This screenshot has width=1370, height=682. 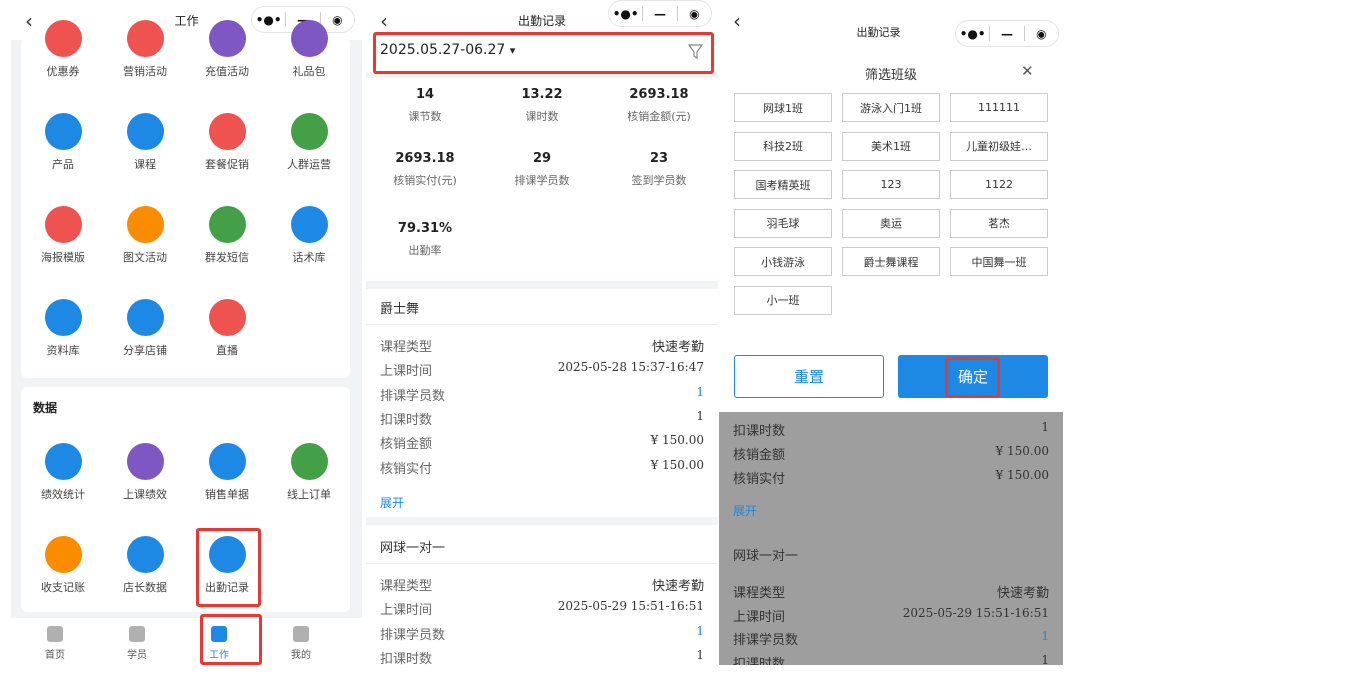 What do you see at coordinates (145, 142) in the screenshot?
I see `tool-item: 课程` at bounding box center [145, 142].